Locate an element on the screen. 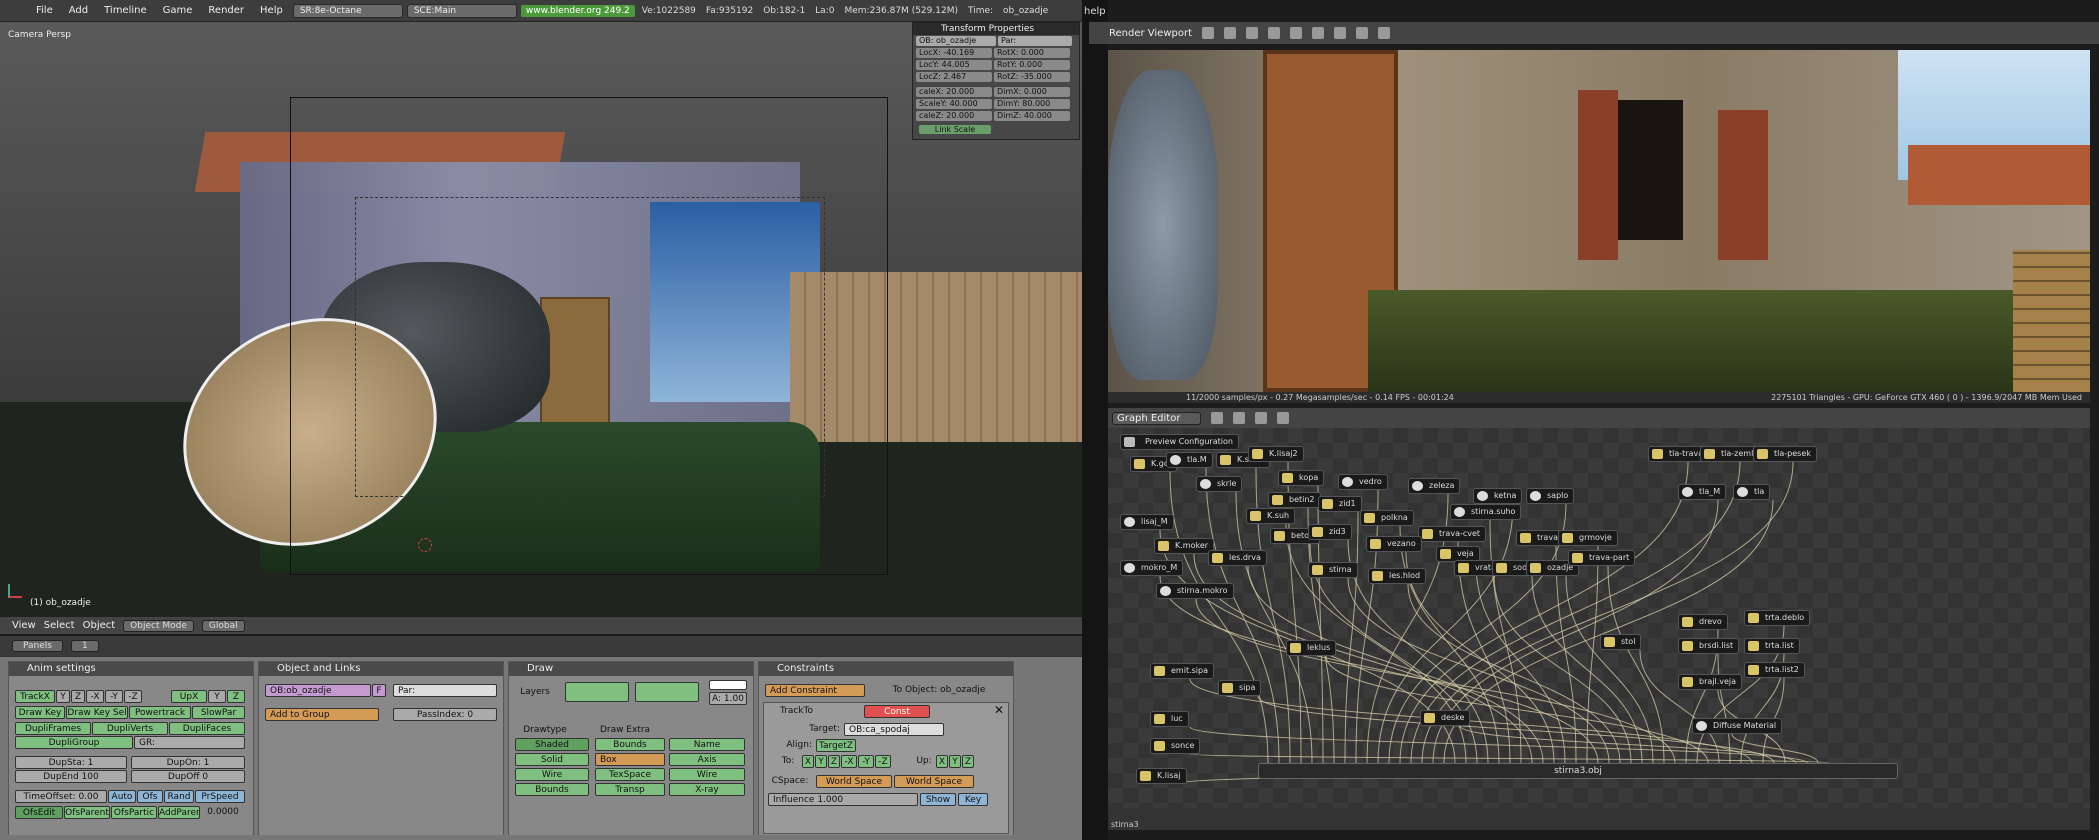  alpha-field: A: 1.00 is located at coordinates (728, 698).